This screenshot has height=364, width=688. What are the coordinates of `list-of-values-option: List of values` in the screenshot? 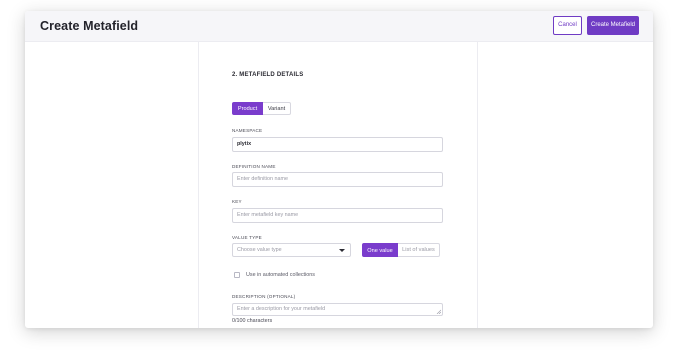 It's located at (419, 250).